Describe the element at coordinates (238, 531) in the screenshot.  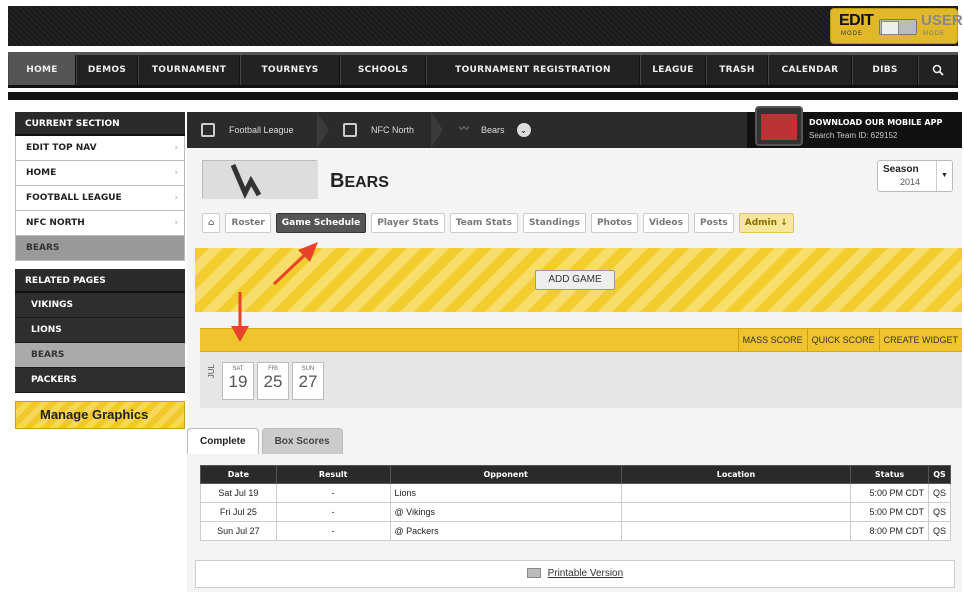
I see `cell-date: Sun Jul 27` at that location.